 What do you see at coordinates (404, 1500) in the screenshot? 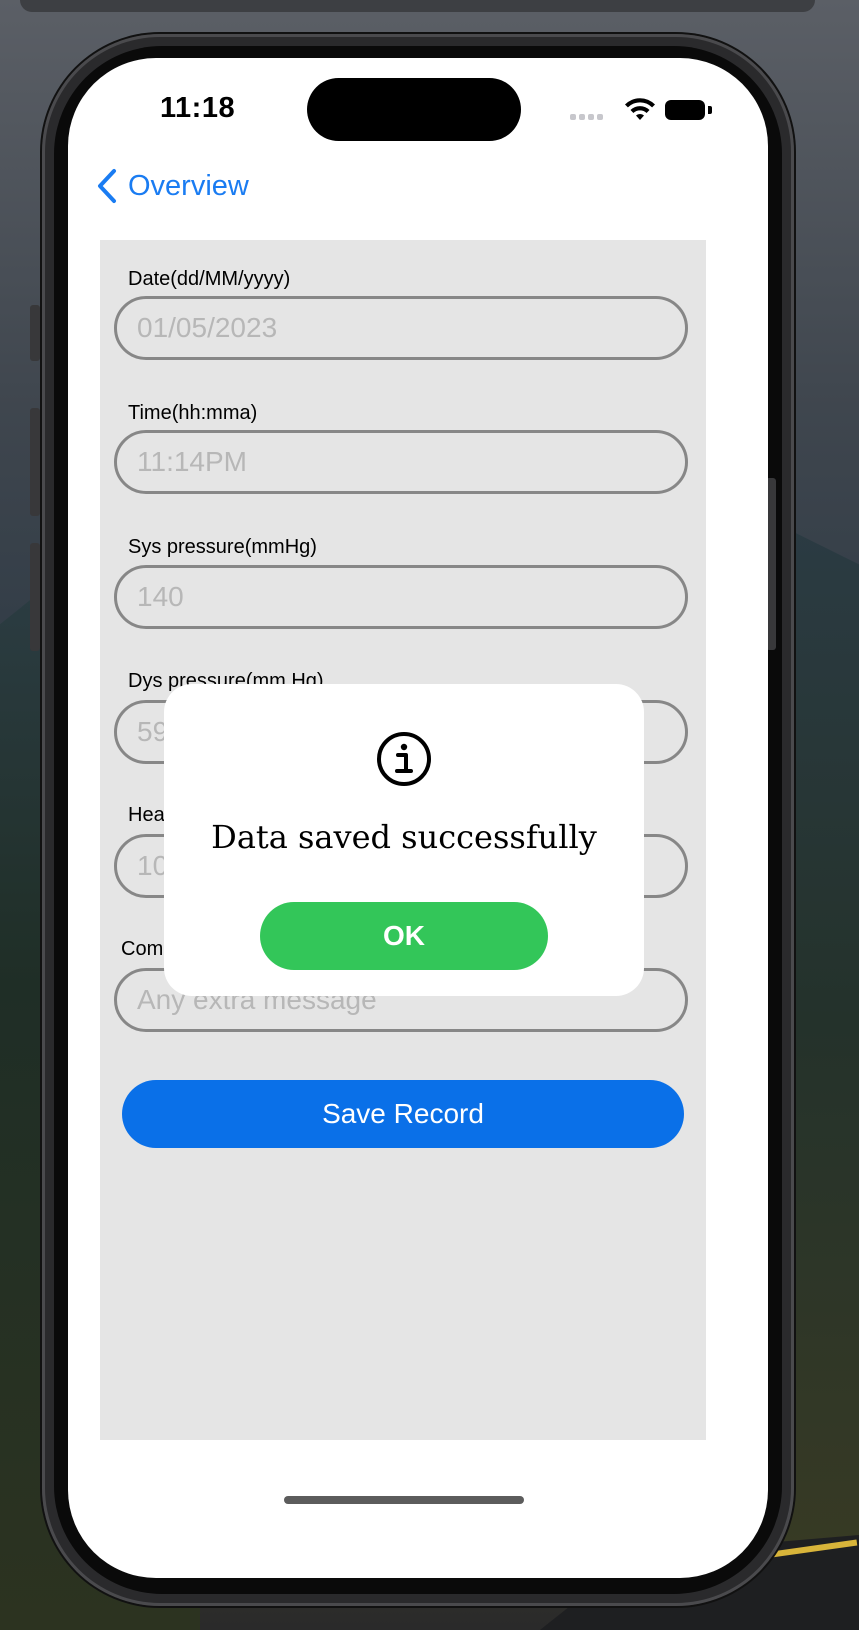
I see `home-indicator` at bounding box center [404, 1500].